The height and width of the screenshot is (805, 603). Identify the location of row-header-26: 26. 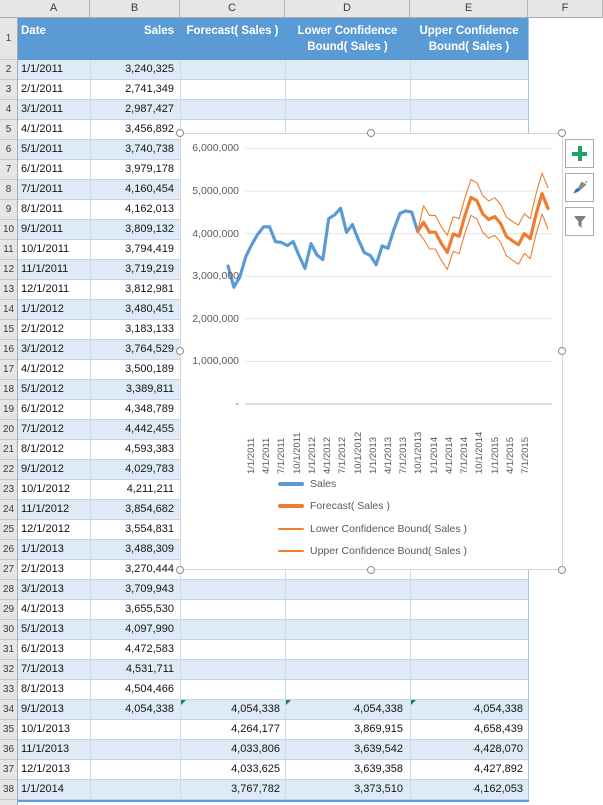
(8, 550).